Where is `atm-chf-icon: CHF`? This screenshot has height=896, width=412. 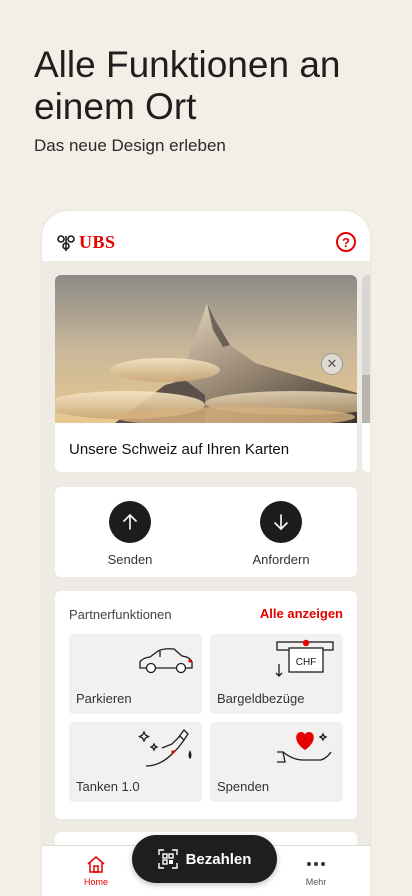 atm-chf-icon: CHF is located at coordinates (304, 658).